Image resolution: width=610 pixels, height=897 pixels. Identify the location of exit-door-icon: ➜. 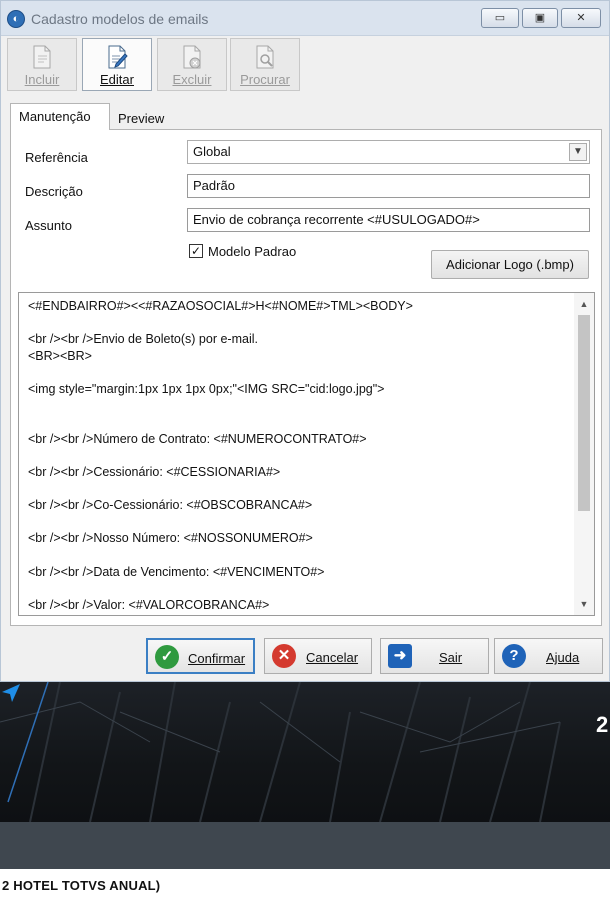
(400, 656).